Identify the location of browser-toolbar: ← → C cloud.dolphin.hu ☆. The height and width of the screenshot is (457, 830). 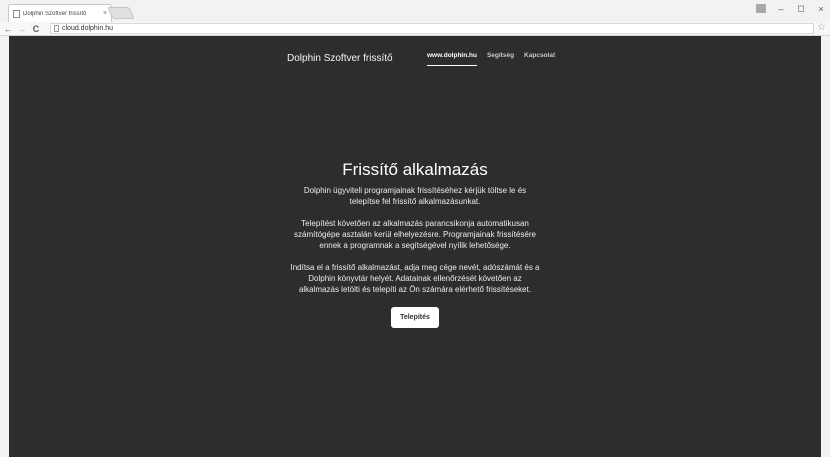
(415, 29).